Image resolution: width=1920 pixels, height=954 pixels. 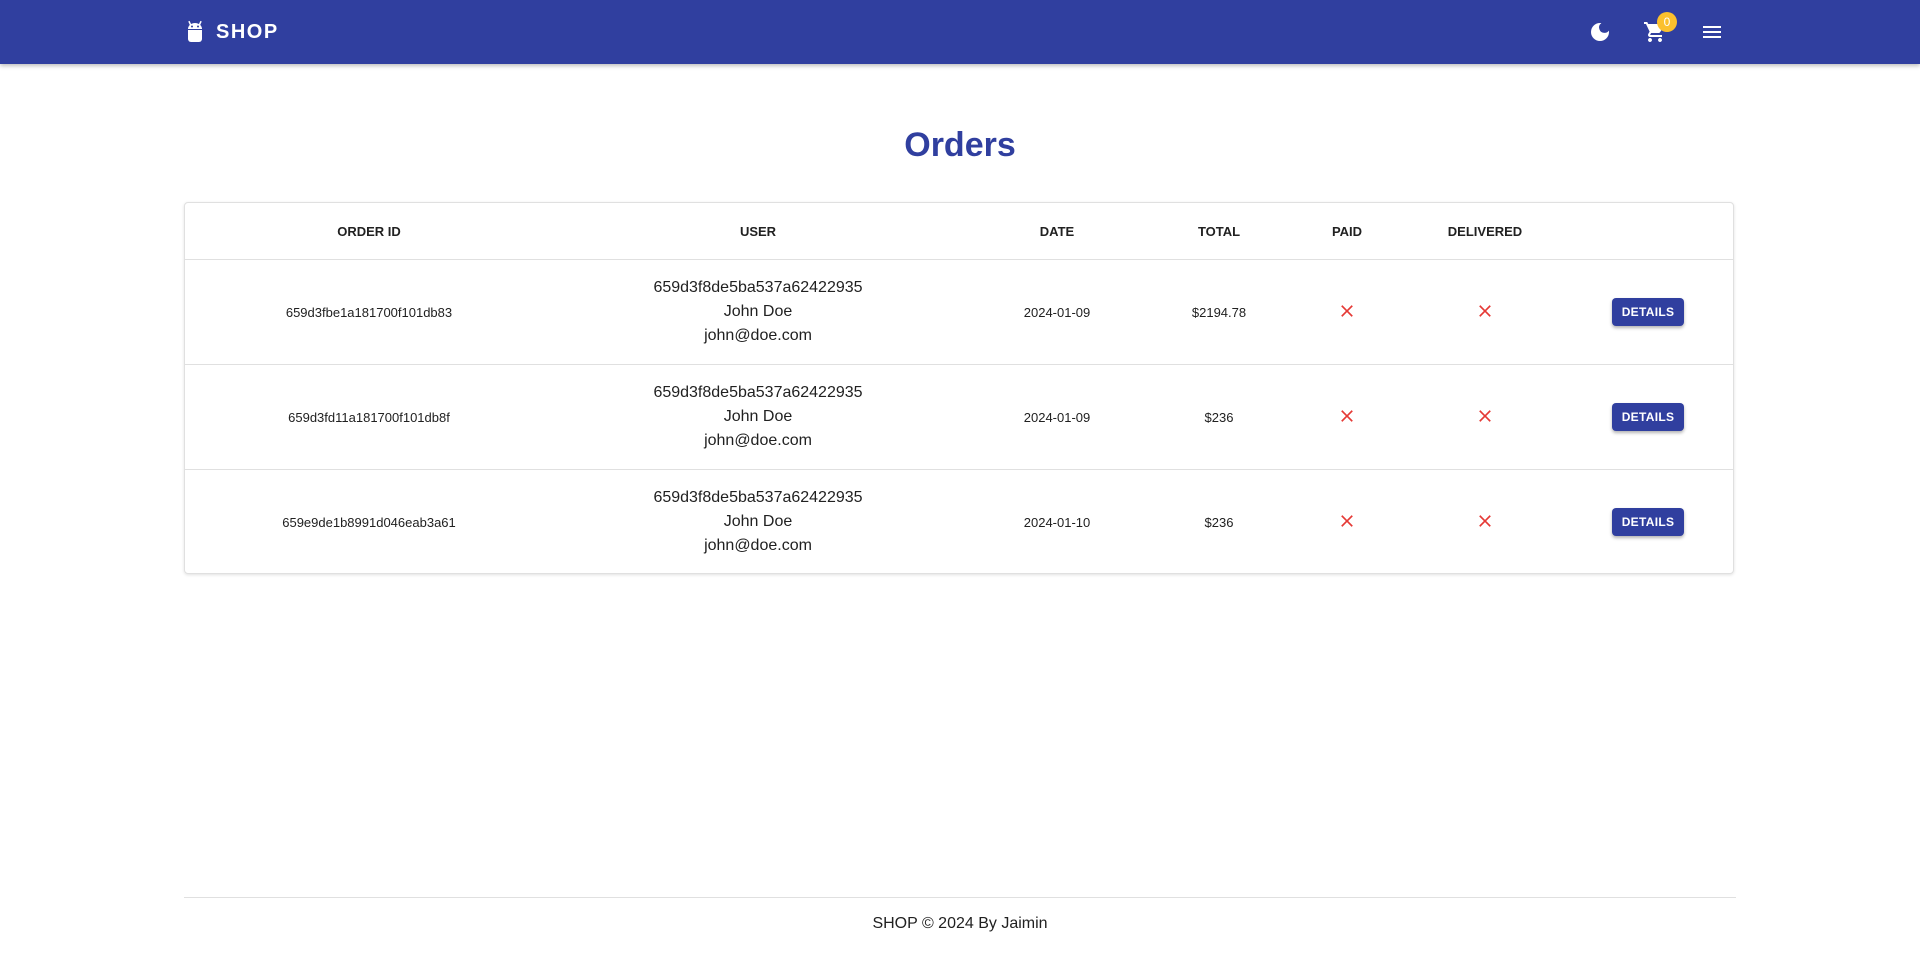 I want to click on menu-icon, so click(x=1712, y=32).